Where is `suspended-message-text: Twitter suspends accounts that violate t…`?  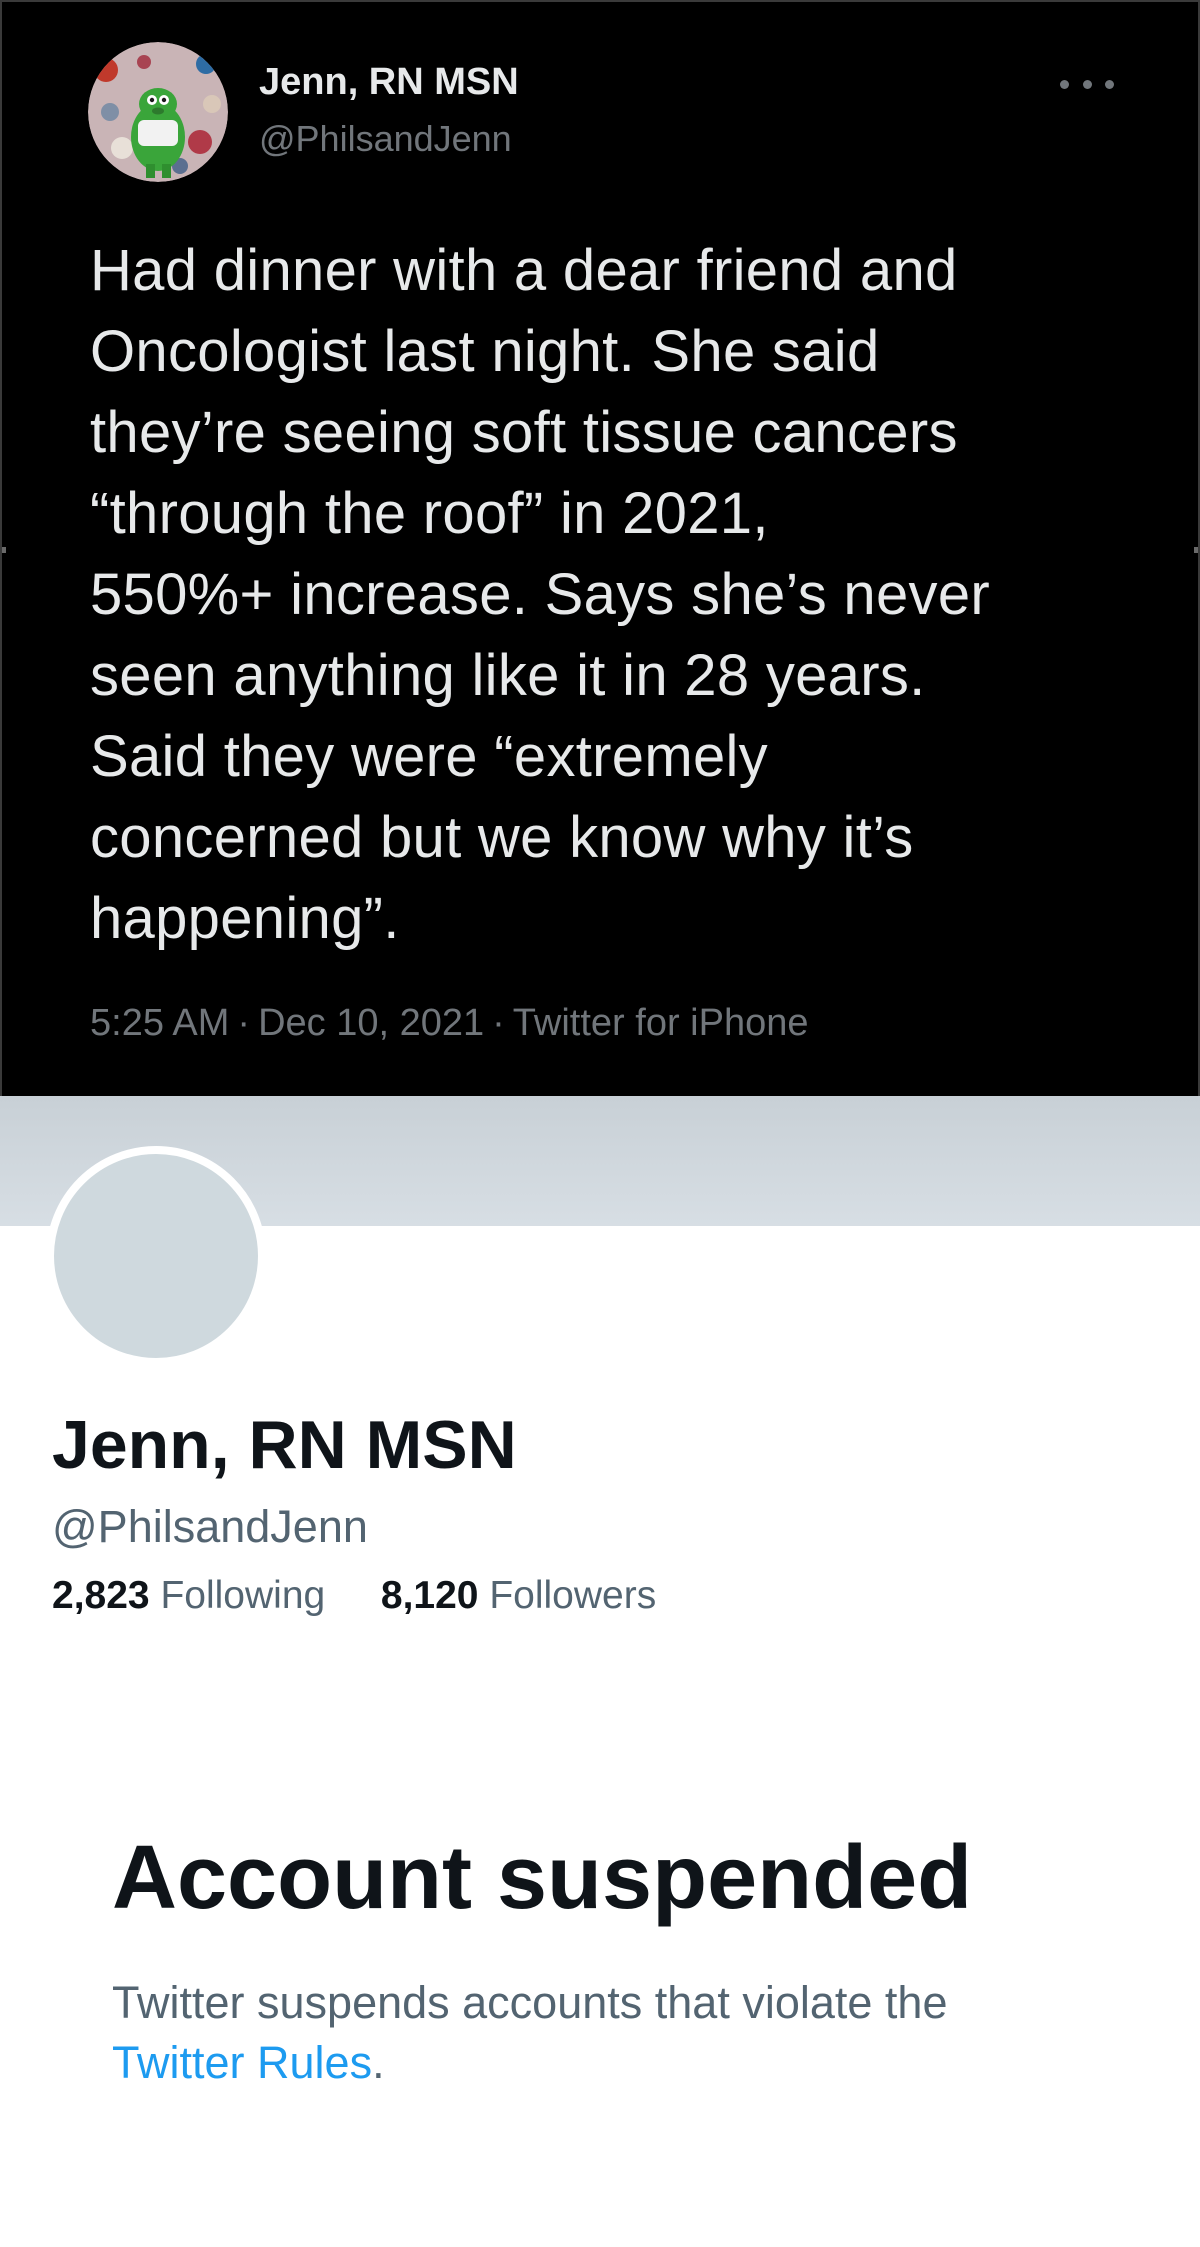
suspended-message-text: Twitter suspends accounts that violate t… is located at coordinates (530, 2002).